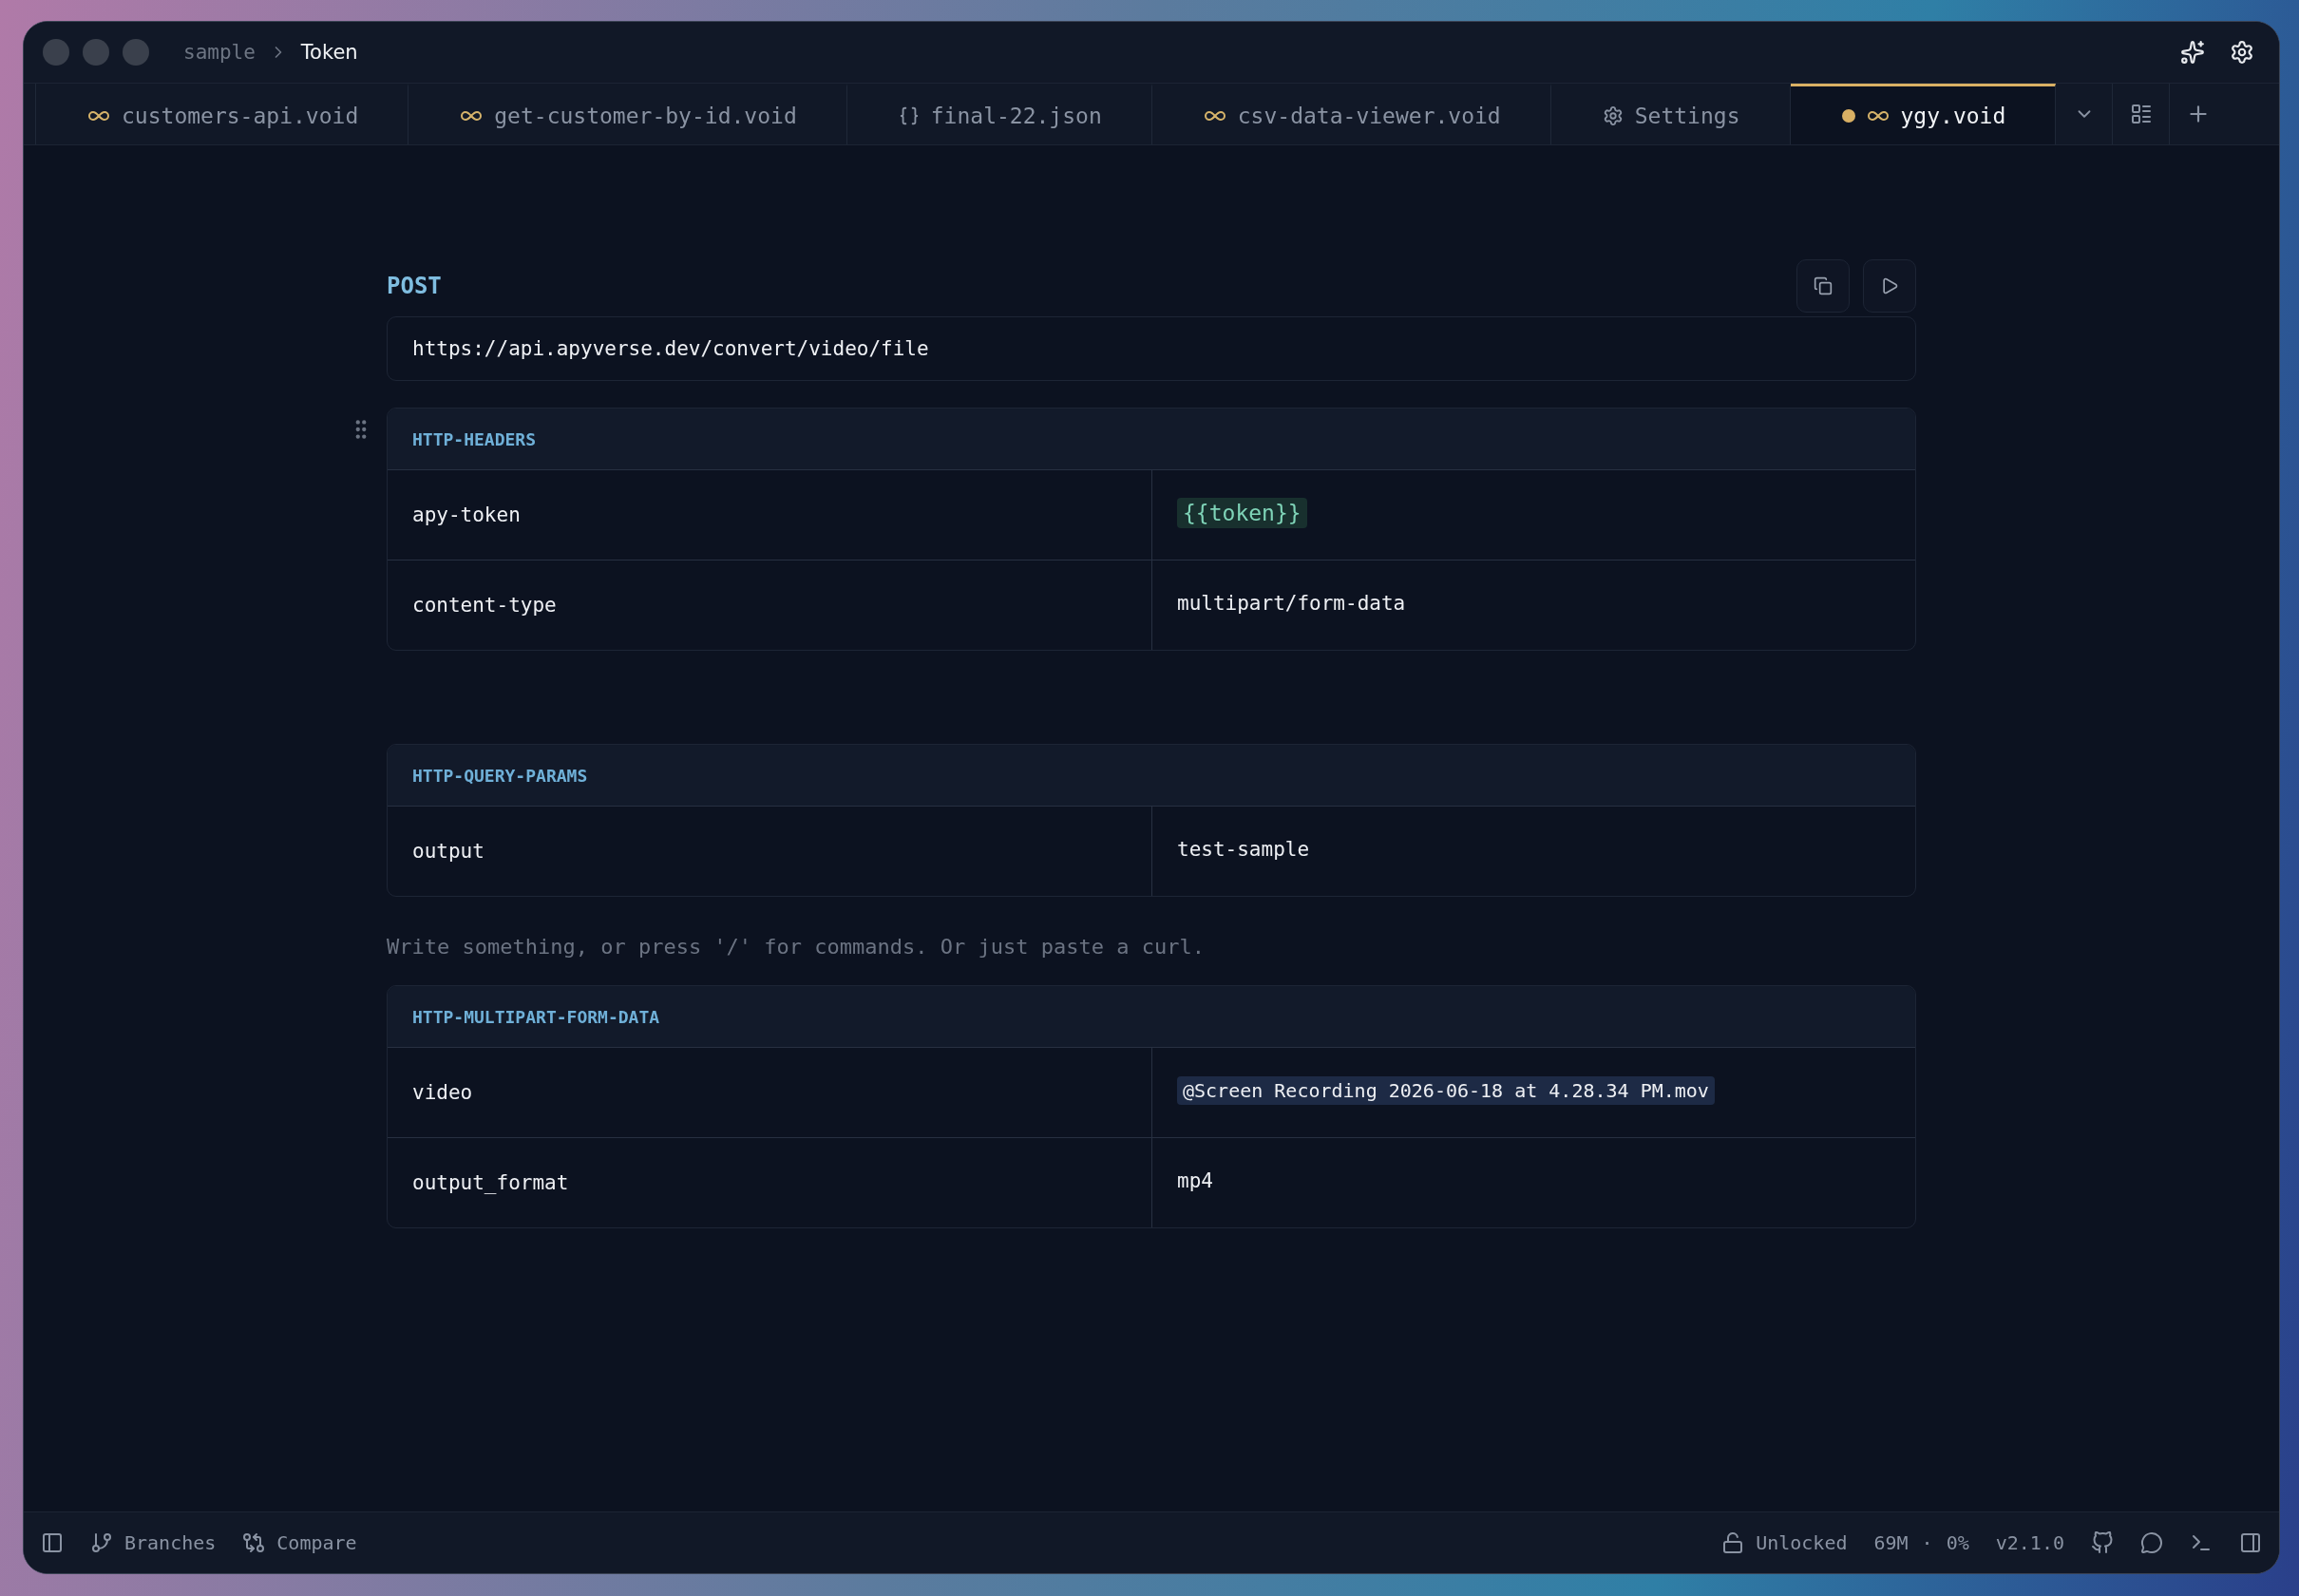 This screenshot has height=1596, width=2299. I want to click on github-button, so click(2102, 1542).